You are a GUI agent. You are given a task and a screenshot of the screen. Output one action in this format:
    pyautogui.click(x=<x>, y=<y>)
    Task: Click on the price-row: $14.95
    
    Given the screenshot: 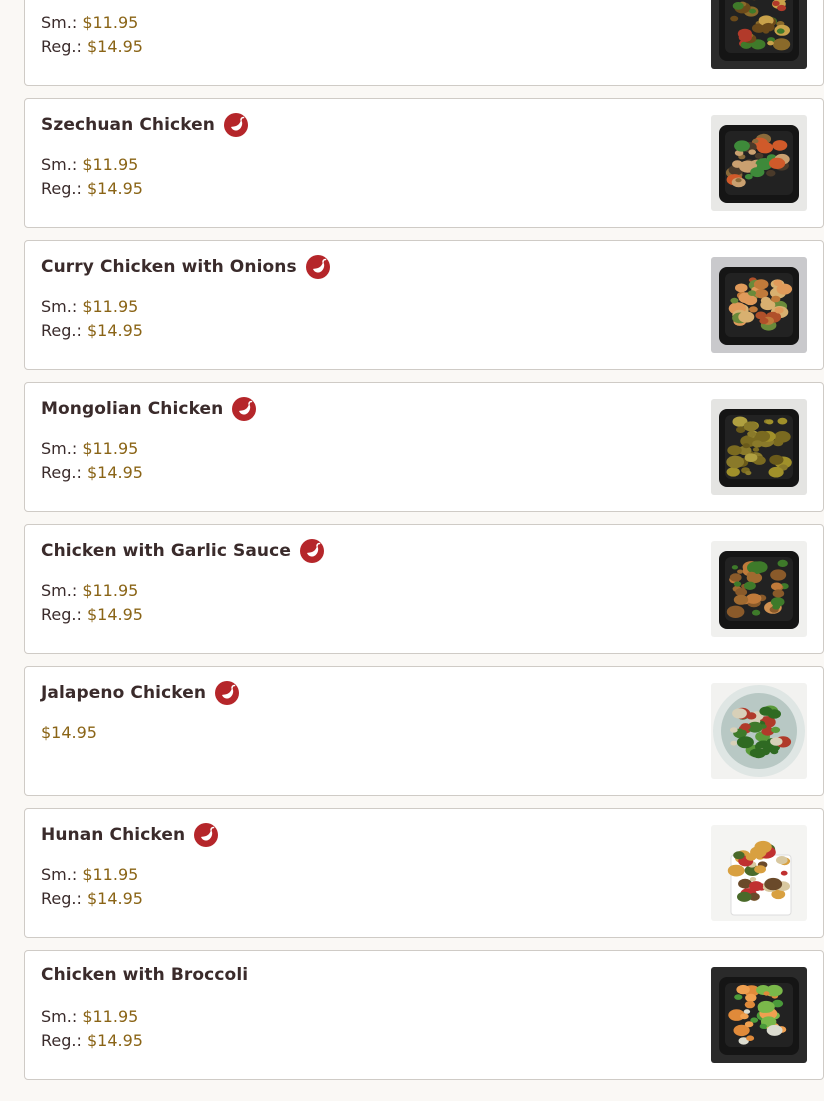 What is the action you would take?
    pyautogui.click(x=69, y=733)
    